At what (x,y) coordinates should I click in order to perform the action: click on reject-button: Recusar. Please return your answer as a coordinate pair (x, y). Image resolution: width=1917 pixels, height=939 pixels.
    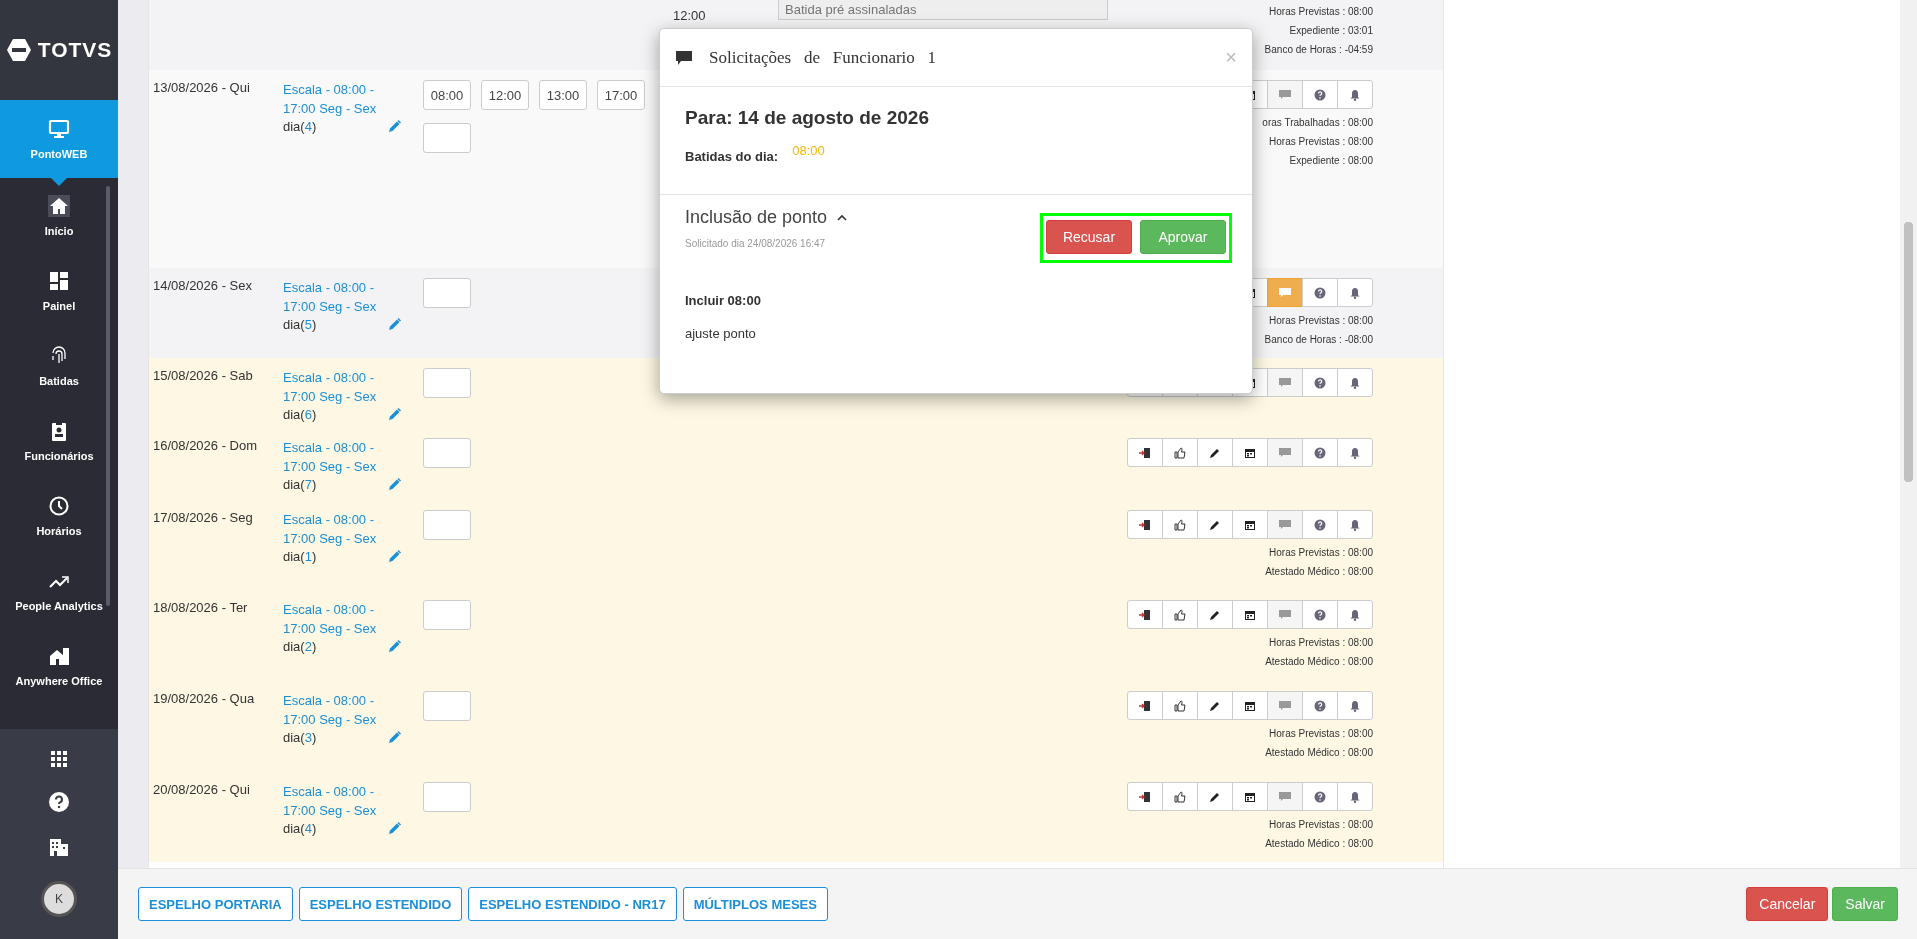
    Looking at the image, I should click on (1089, 237).